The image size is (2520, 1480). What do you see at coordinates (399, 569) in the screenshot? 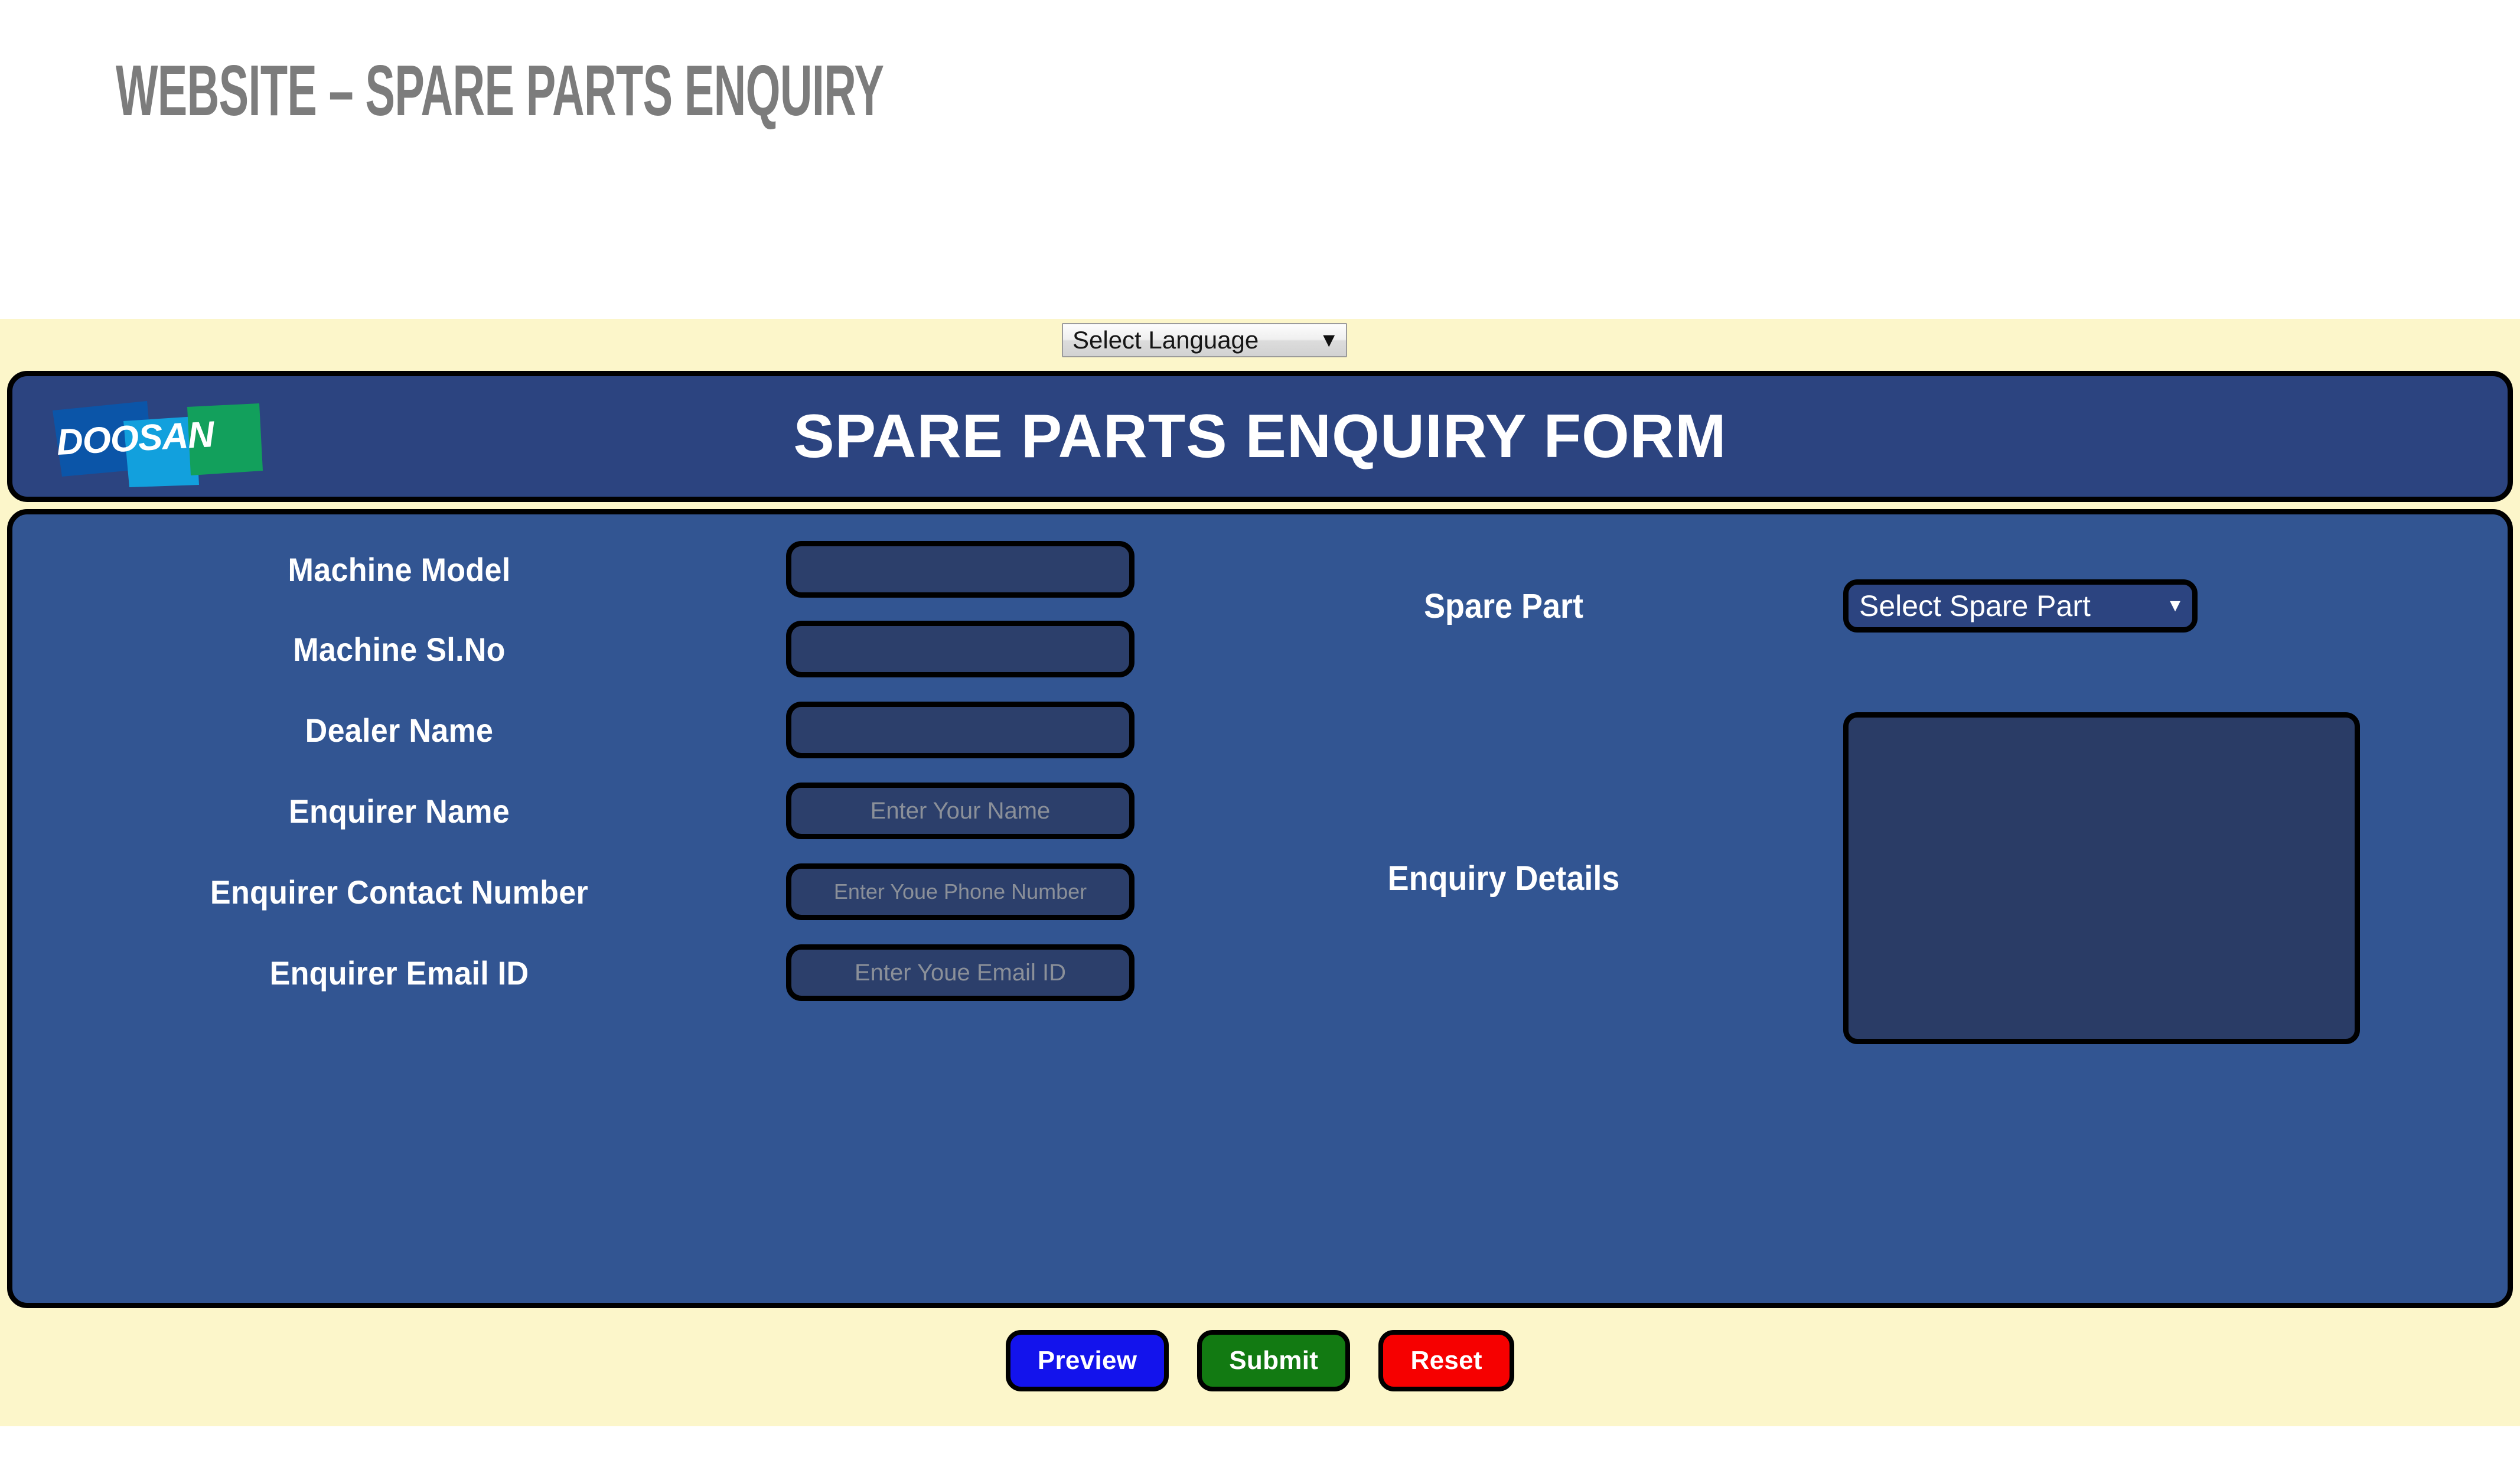
I see `label-machine-model: Machine Model` at bounding box center [399, 569].